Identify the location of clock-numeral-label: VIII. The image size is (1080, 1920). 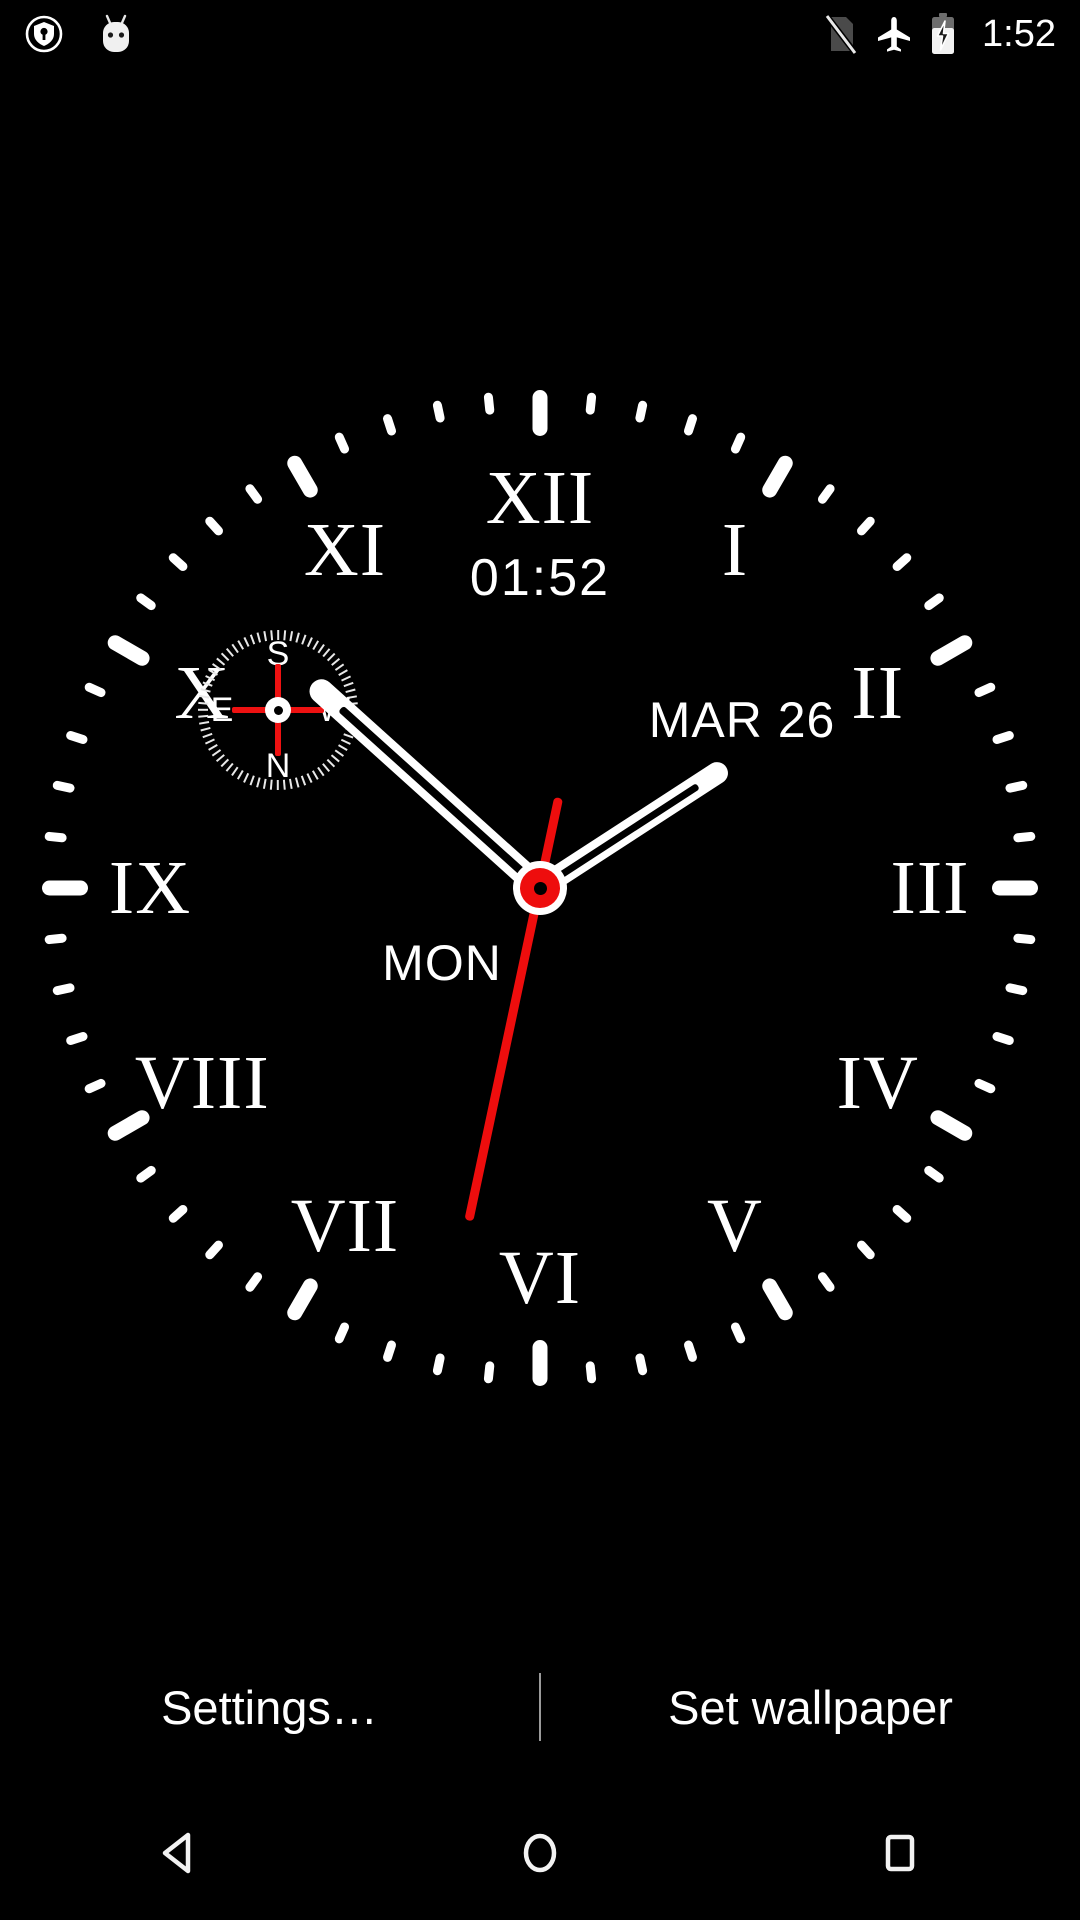
(202, 1083).